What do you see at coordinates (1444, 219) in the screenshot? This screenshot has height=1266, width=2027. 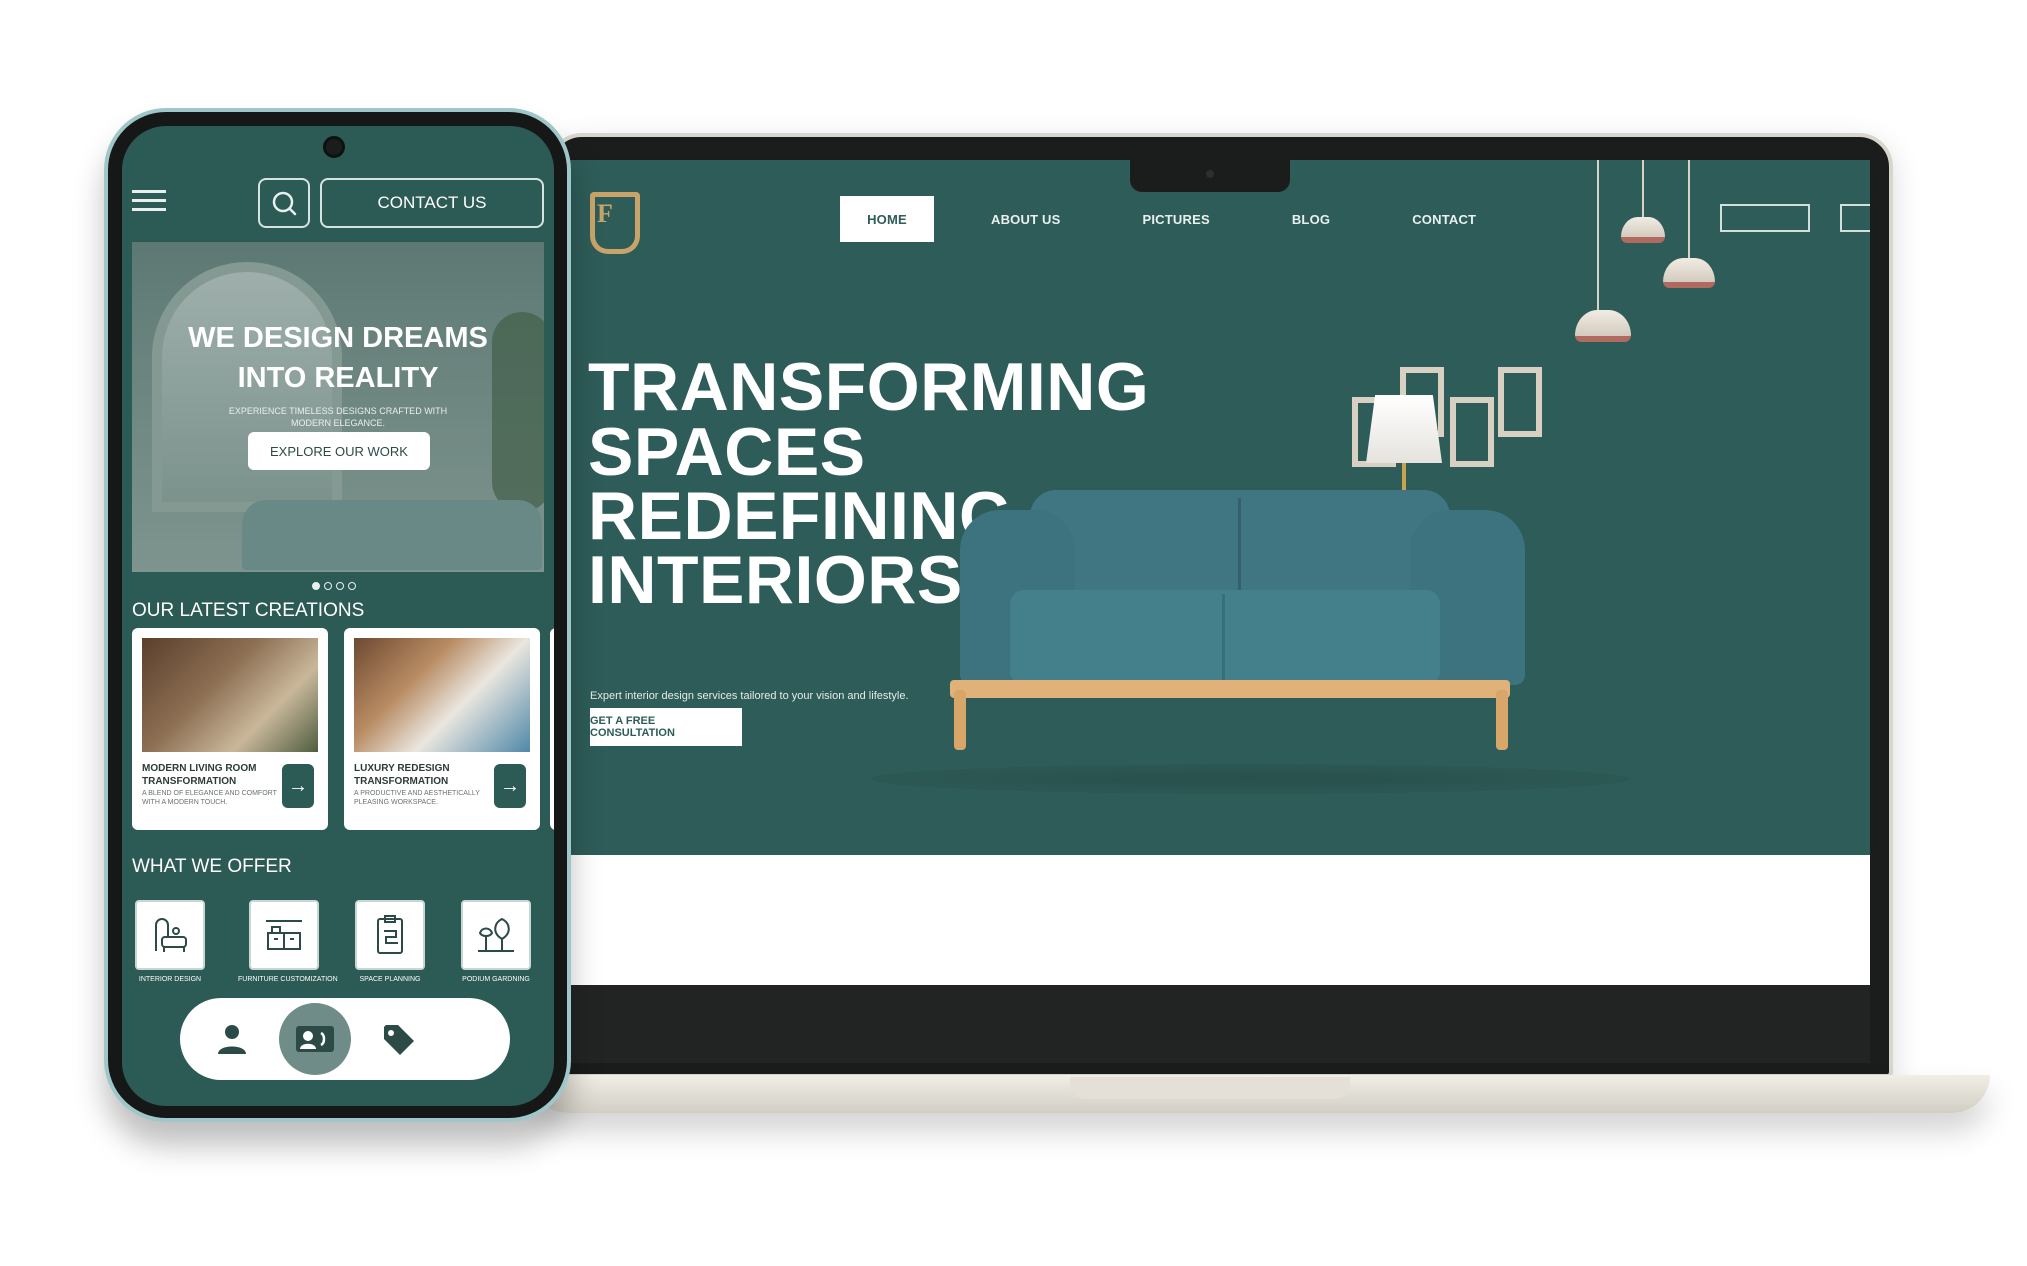 I see `nav-contact: CONTACT` at bounding box center [1444, 219].